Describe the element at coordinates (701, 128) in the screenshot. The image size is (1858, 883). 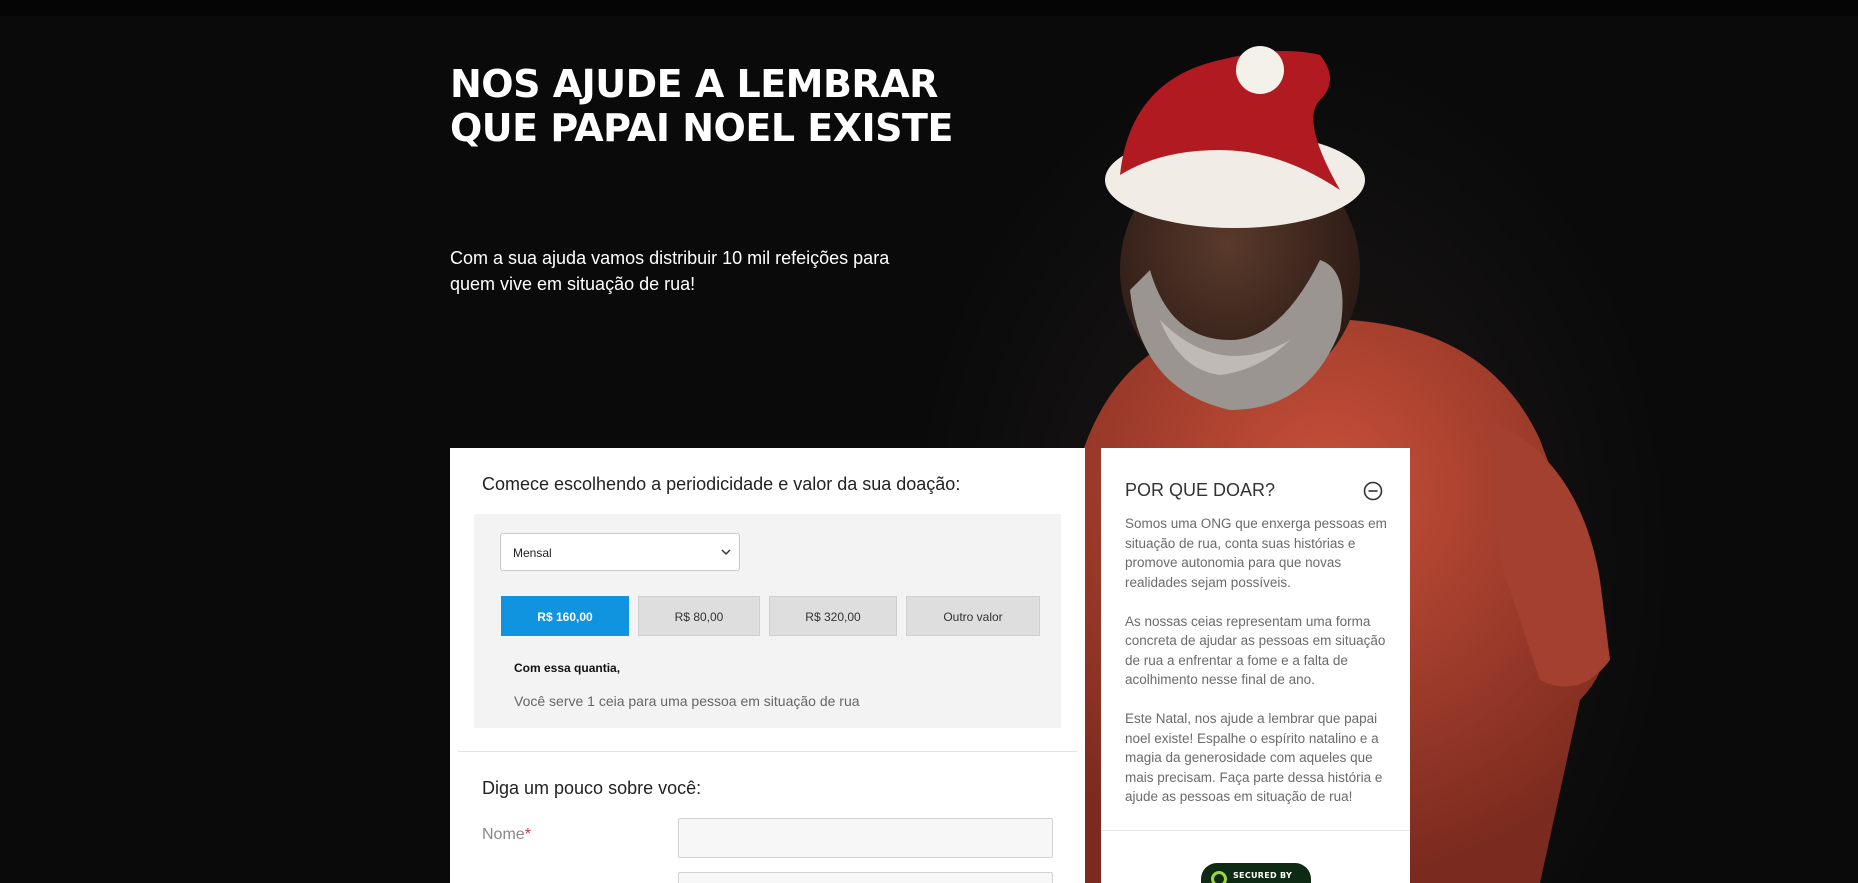
I see `headline-line-2: QUE PAPAI NOEL EXISTE` at that location.